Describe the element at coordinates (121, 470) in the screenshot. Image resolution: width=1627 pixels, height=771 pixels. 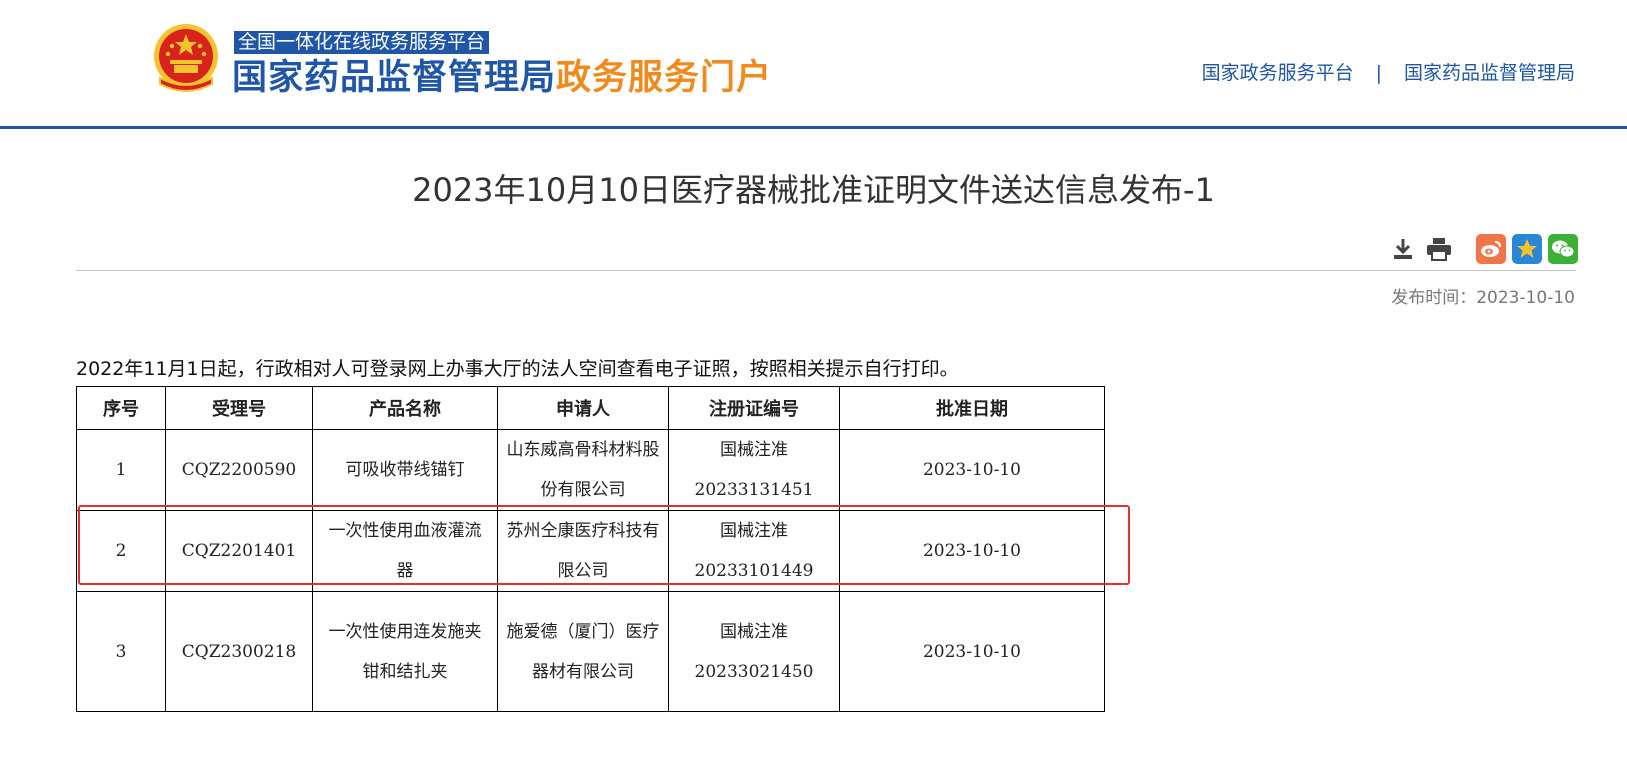
I see `cell-serial: 1` at that location.